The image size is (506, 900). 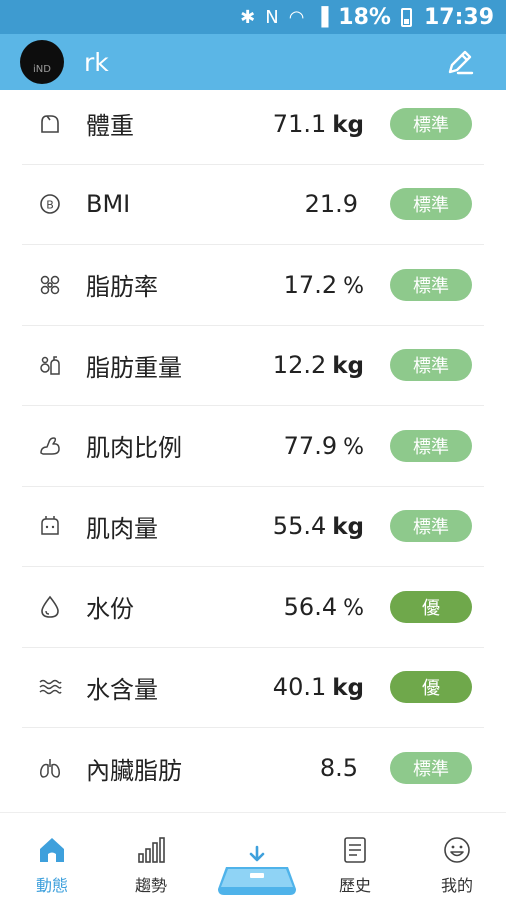 I want to click on metric-value: 8.5, so click(x=338, y=768).